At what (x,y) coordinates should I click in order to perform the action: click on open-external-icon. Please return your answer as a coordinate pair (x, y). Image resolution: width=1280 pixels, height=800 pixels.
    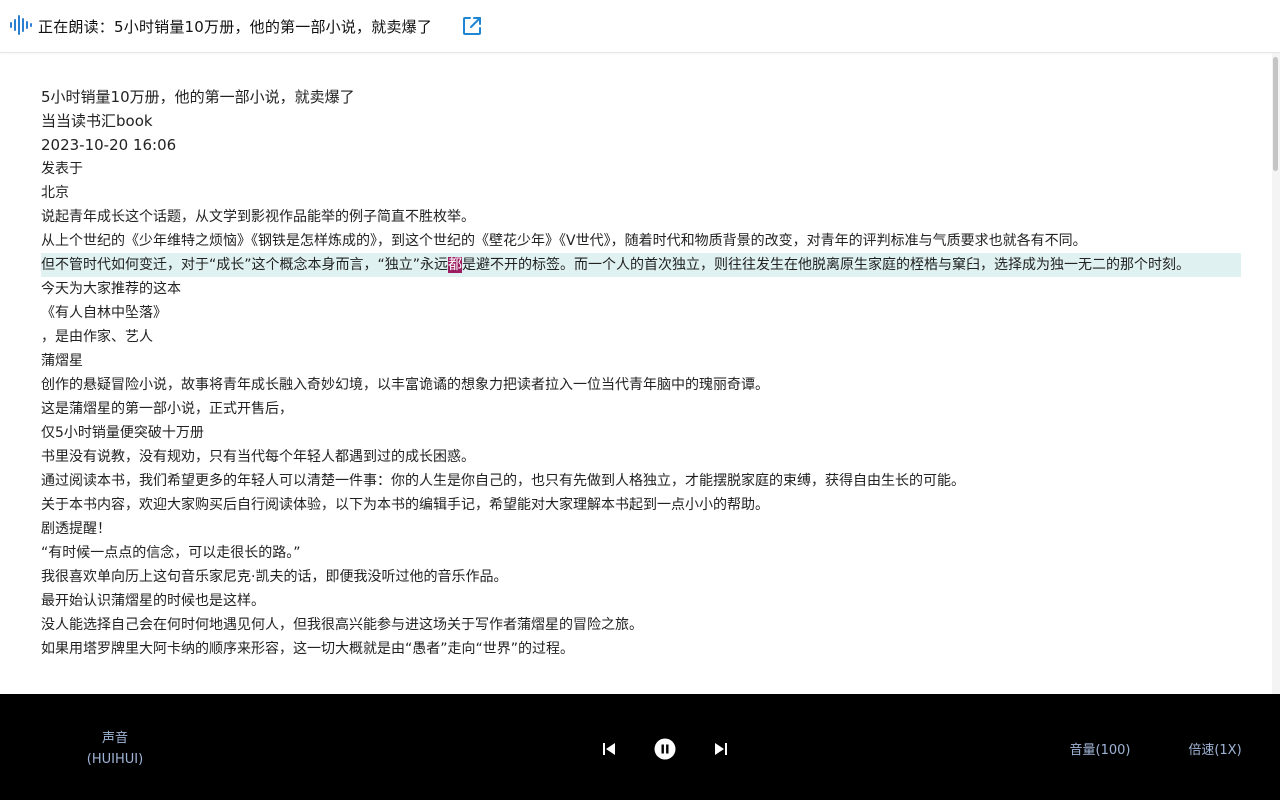
    Looking at the image, I should click on (472, 26).